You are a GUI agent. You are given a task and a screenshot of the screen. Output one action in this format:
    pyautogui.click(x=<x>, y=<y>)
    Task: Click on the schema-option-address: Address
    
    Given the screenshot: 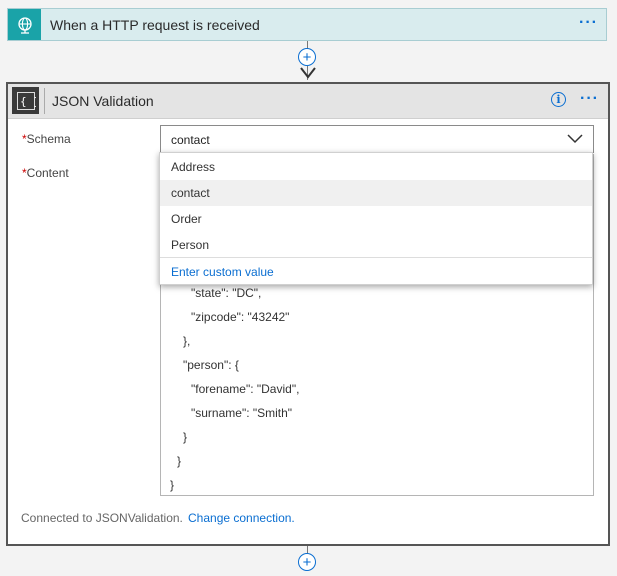 What is the action you would take?
    pyautogui.click(x=376, y=167)
    